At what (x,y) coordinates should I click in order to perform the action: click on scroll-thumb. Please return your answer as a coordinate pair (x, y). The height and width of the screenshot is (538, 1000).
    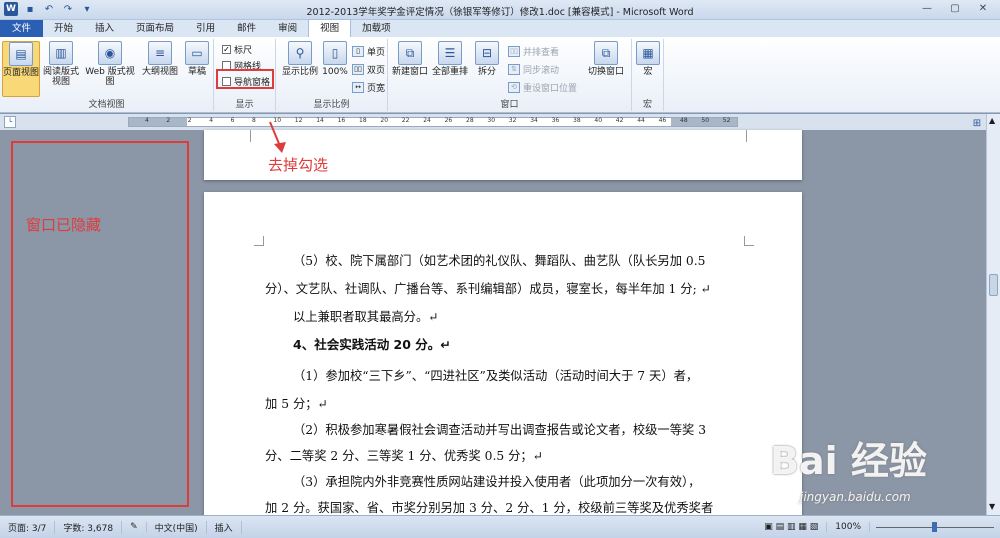
    Looking at the image, I should click on (993, 285).